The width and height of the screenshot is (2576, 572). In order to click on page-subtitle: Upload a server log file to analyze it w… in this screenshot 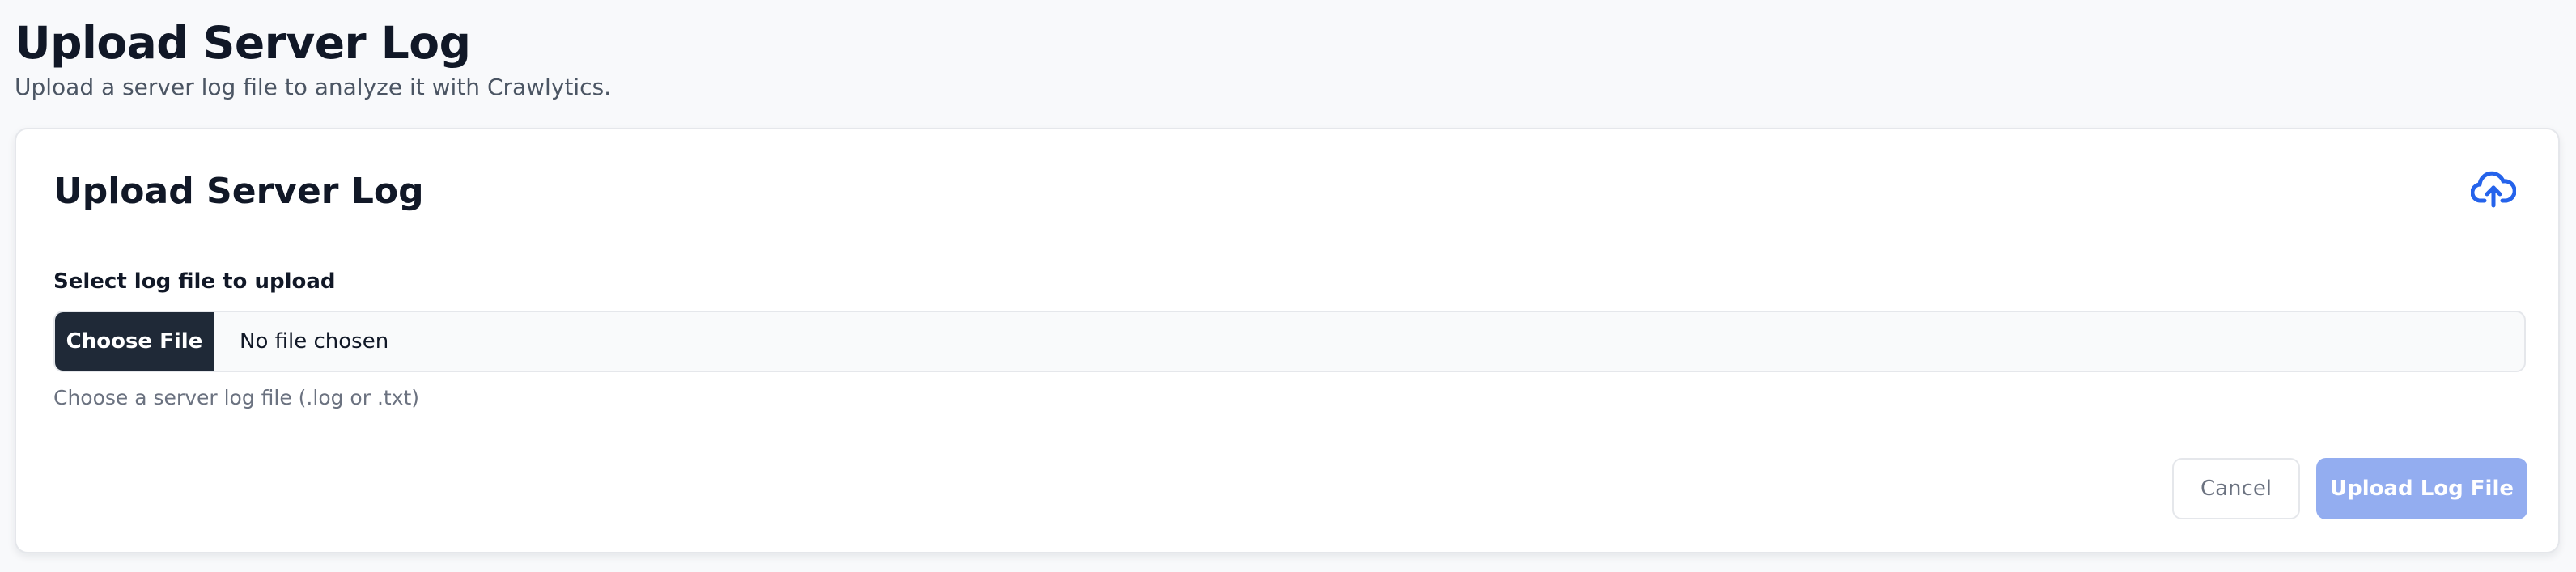, I will do `click(313, 87)`.